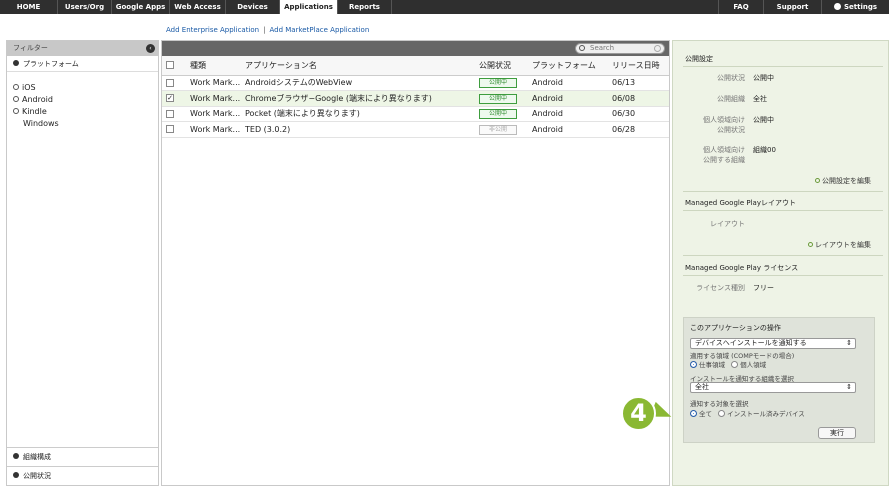  What do you see at coordinates (82, 48) in the screenshot?
I see `filter-header: フィルター ‹` at bounding box center [82, 48].